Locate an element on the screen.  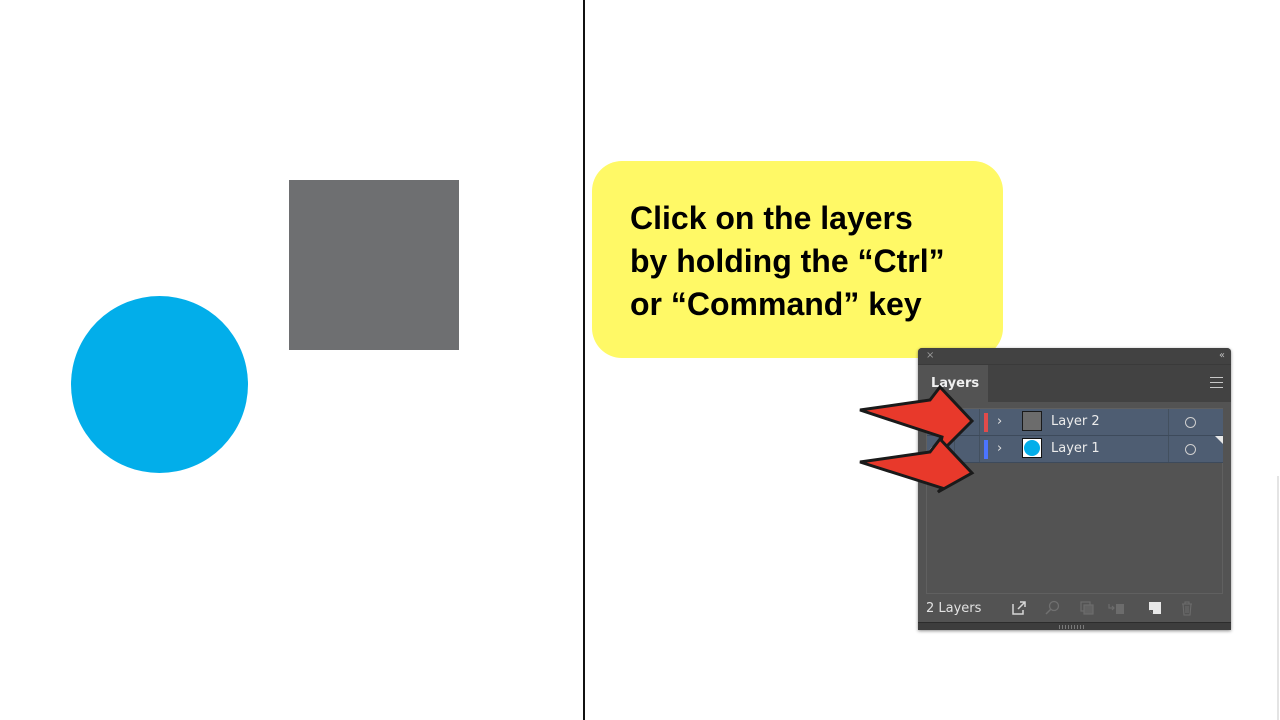
panel-titlebar: × ‹‹ is located at coordinates (1074, 356).